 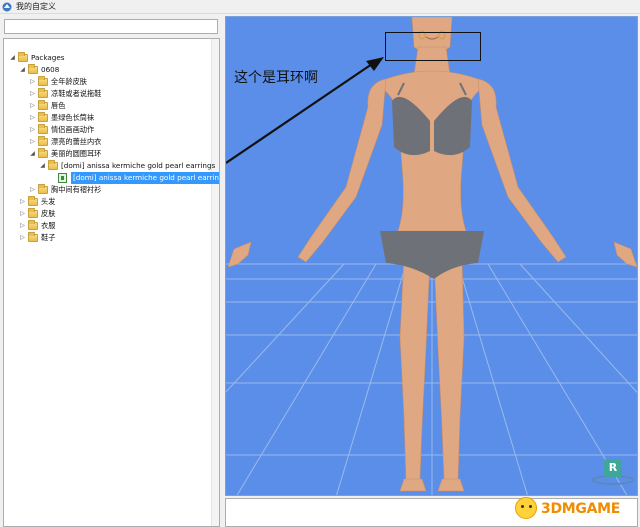 What do you see at coordinates (76, 141) in the screenshot?
I see `tree-item-label: 漂亮的蕾丝内衣` at bounding box center [76, 141].